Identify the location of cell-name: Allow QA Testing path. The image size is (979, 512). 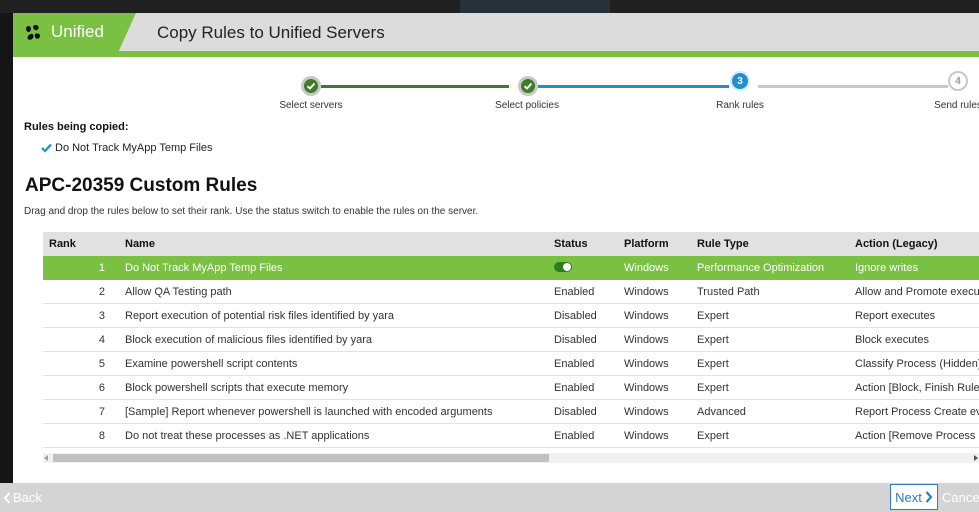
(178, 292).